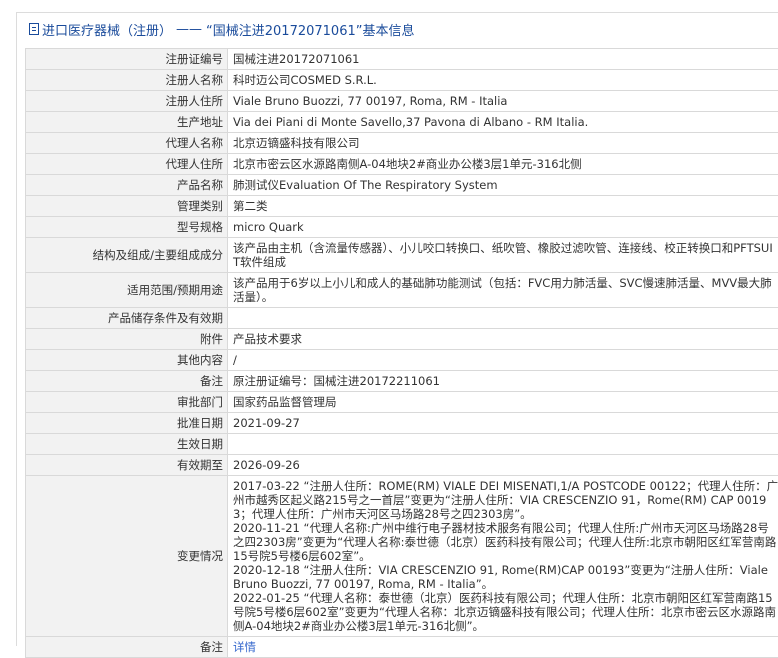  I want to click on field-label: 注册证编号, so click(127, 59).